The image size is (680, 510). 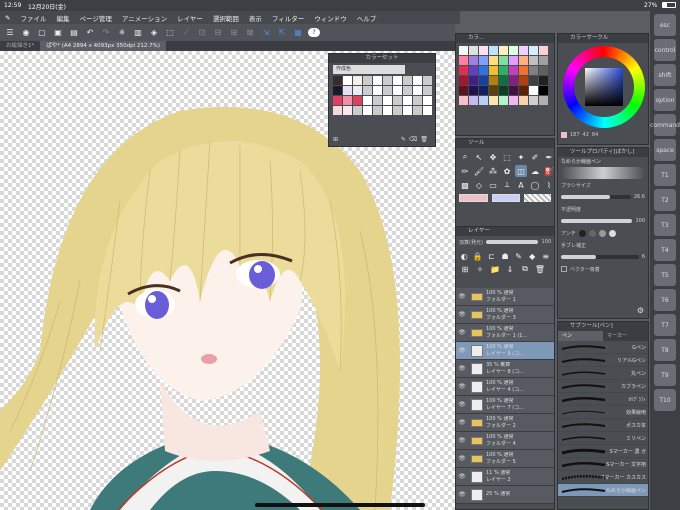 I want to click on key-t10: T10, so click(x=665, y=400).